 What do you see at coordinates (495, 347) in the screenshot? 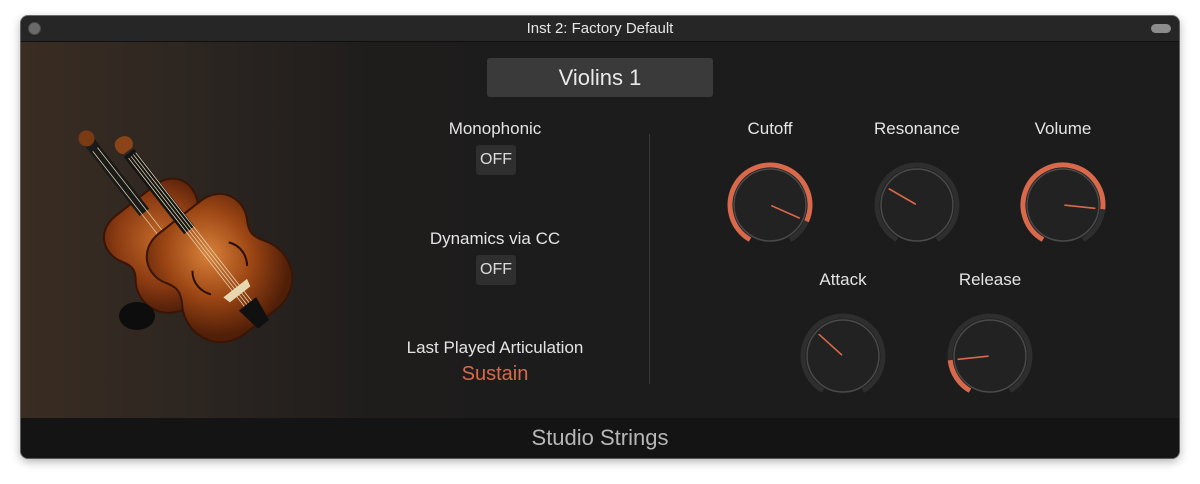
I see `articulation-label: Last Played Articulation` at bounding box center [495, 347].